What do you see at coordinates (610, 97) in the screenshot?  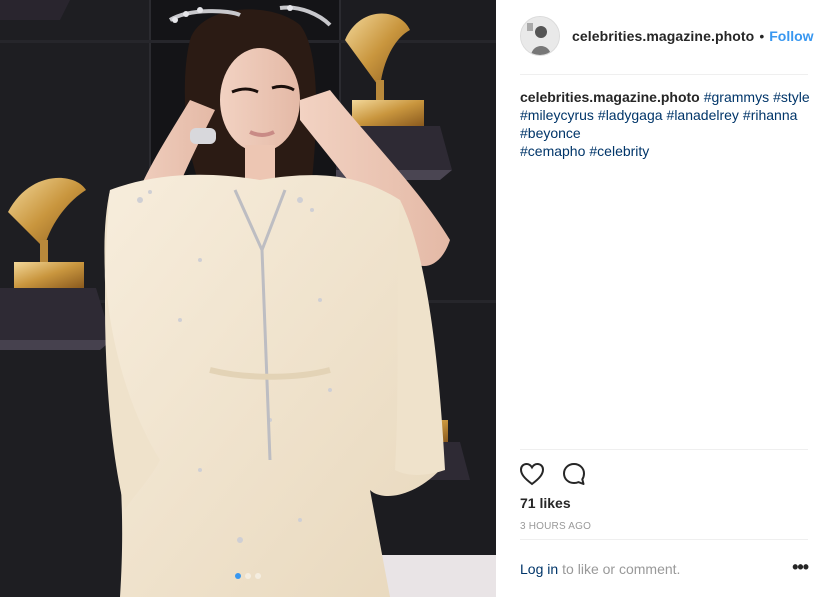 I see `caption-username-link: celebrities.magazine.photo` at bounding box center [610, 97].